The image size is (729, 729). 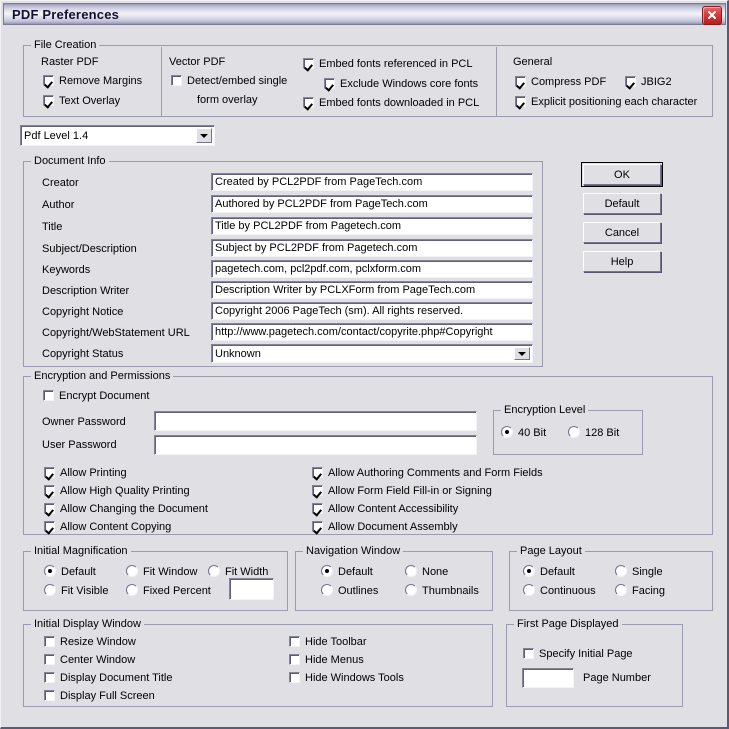 What do you see at coordinates (238, 353) in the screenshot?
I see `copyright-status-value: Unknown` at bounding box center [238, 353].